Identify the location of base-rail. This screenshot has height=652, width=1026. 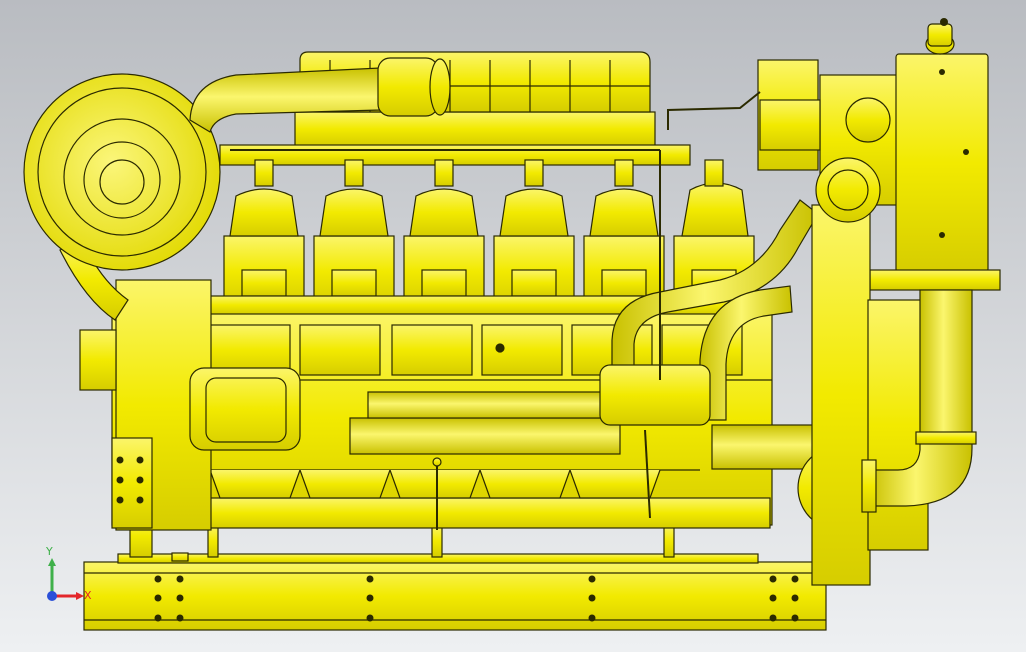
(455, 592).